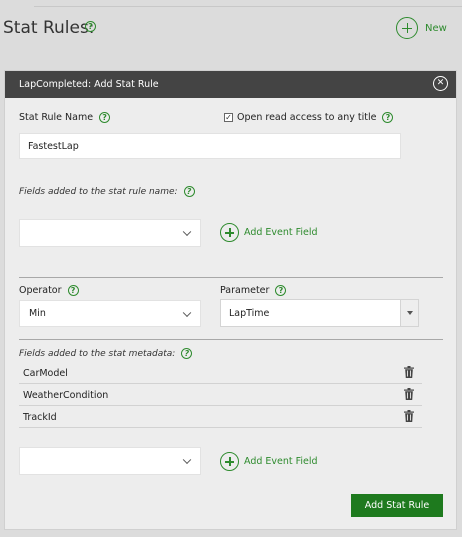 The width and height of the screenshot is (462, 537). What do you see at coordinates (319, 313) in the screenshot?
I see `parameter-combobox: LapTime` at bounding box center [319, 313].